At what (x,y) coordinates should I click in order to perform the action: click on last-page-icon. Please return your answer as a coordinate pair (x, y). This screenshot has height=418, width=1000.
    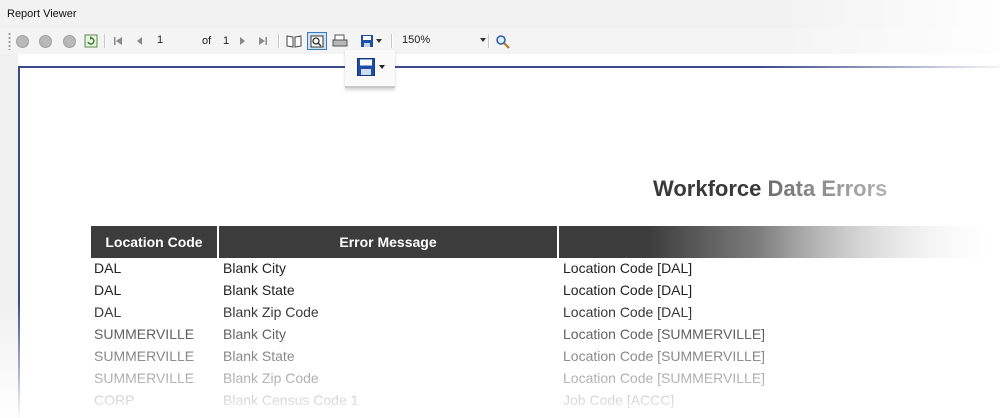
    Looking at the image, I should click on (263, 41).